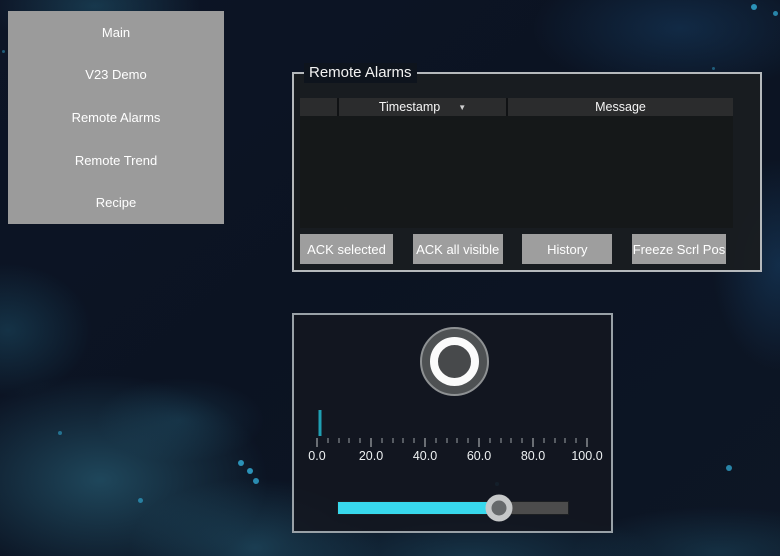  I want to click on gauge-tick-label: 100.0, so click(587, 456).